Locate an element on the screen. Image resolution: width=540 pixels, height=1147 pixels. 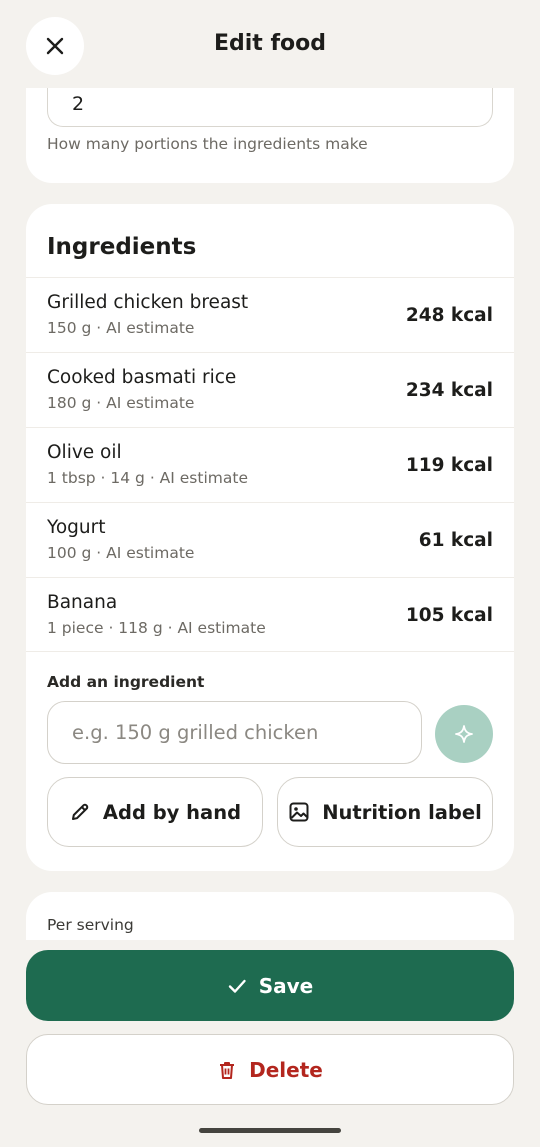
ingredient-name: Cooked basmati rice is located at coordinates (142, 377).